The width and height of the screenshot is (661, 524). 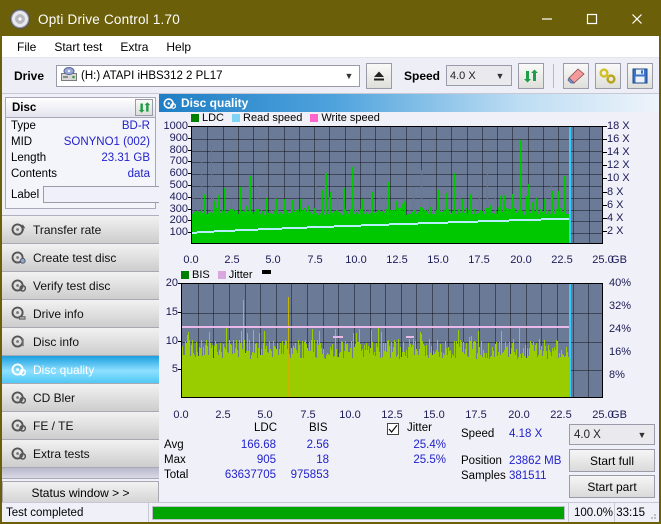 I want to click on disc-create-icon, so click(x=18, y=257).